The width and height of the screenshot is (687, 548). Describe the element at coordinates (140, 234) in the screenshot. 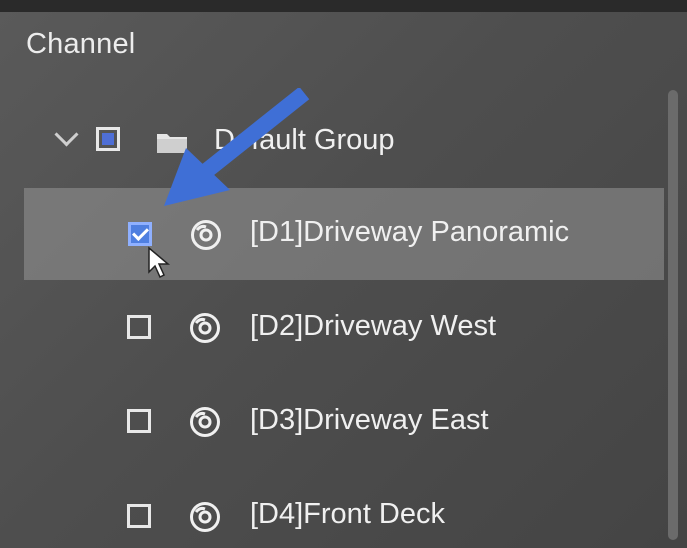

I see `channel-checkbox-d1` at that location.